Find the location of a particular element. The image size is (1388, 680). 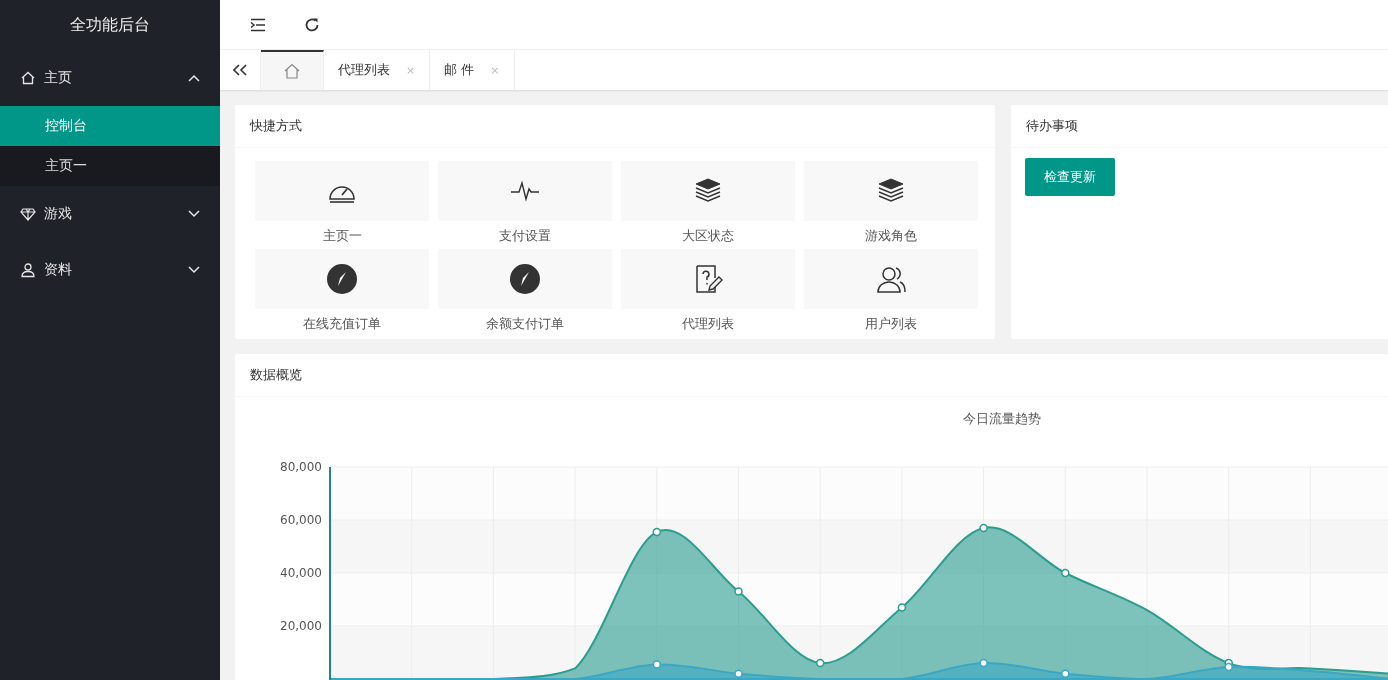

y-tick-label: 80,000 is located at coordinates (301, 467).